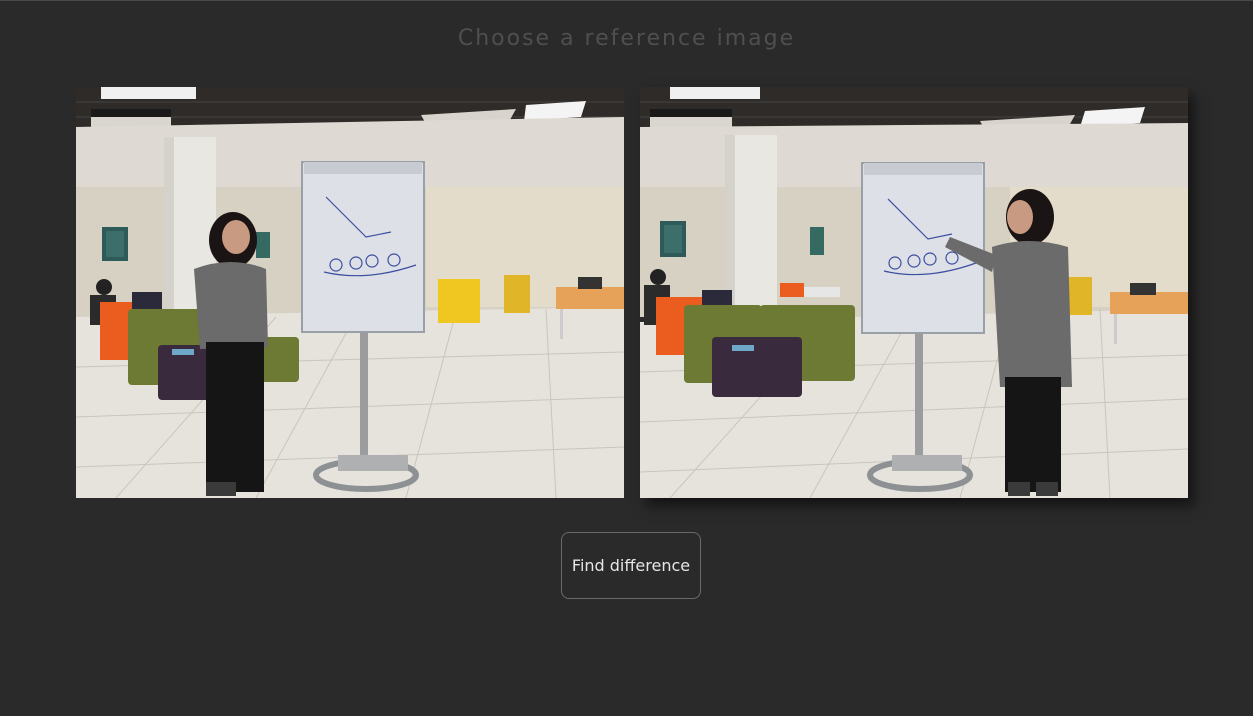 The width and height of the screenshot is (1253, 716). Describe the element at coordinates (626, 38) in the screenshot. I see `page-title: Choose a reference image` at that location.